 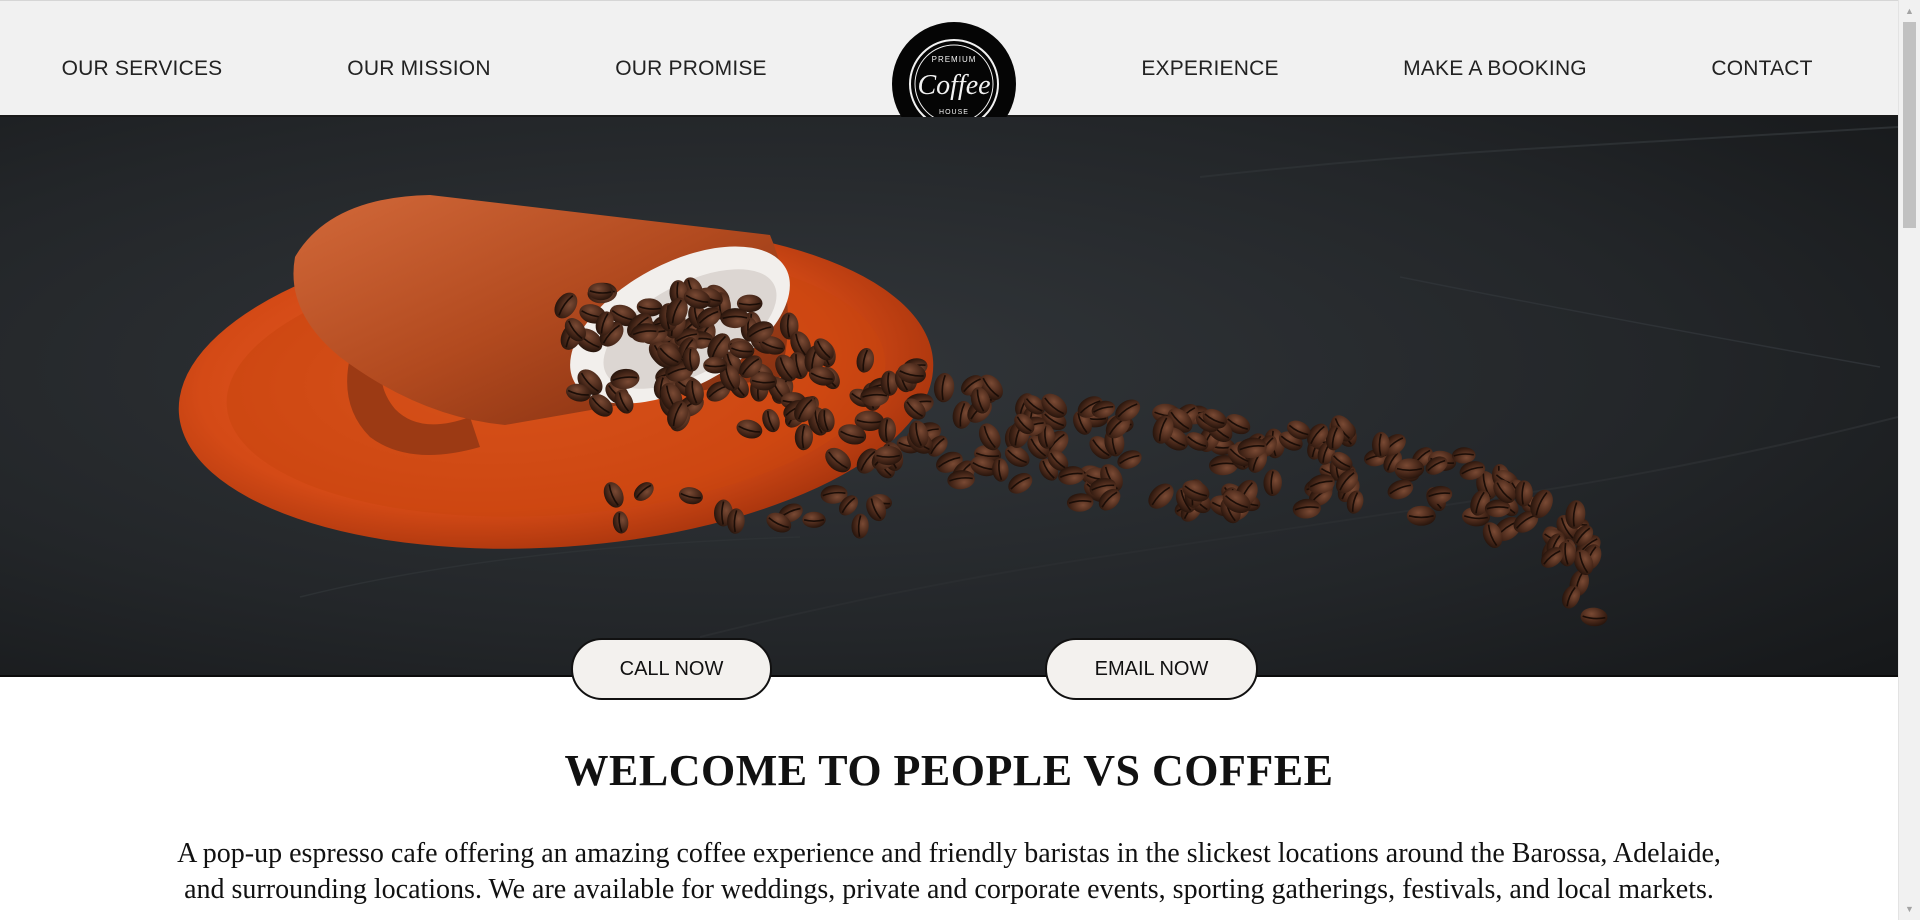 I want to click on nav-our-promise: OUR PROMISE, so click(x=691, y=69).